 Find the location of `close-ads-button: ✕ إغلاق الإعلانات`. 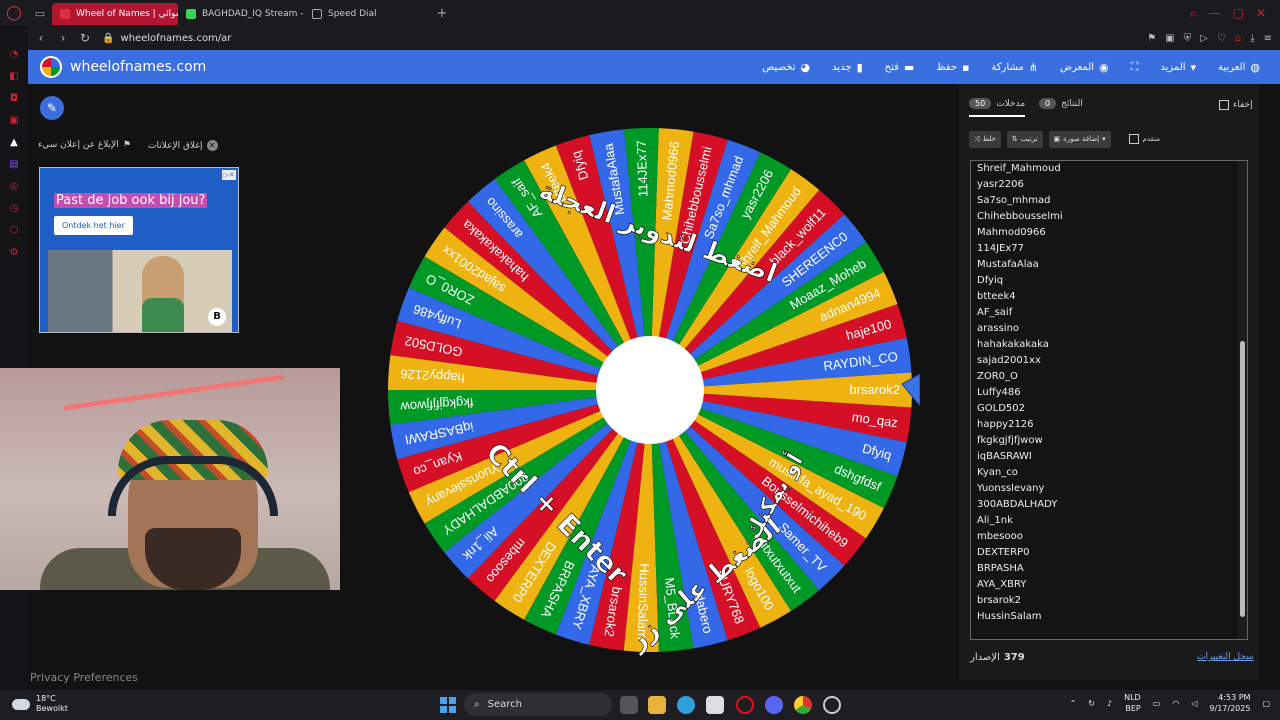

close-ads-button: ✕ إغلاق الإعلانات is located at coordinates (183, 145).